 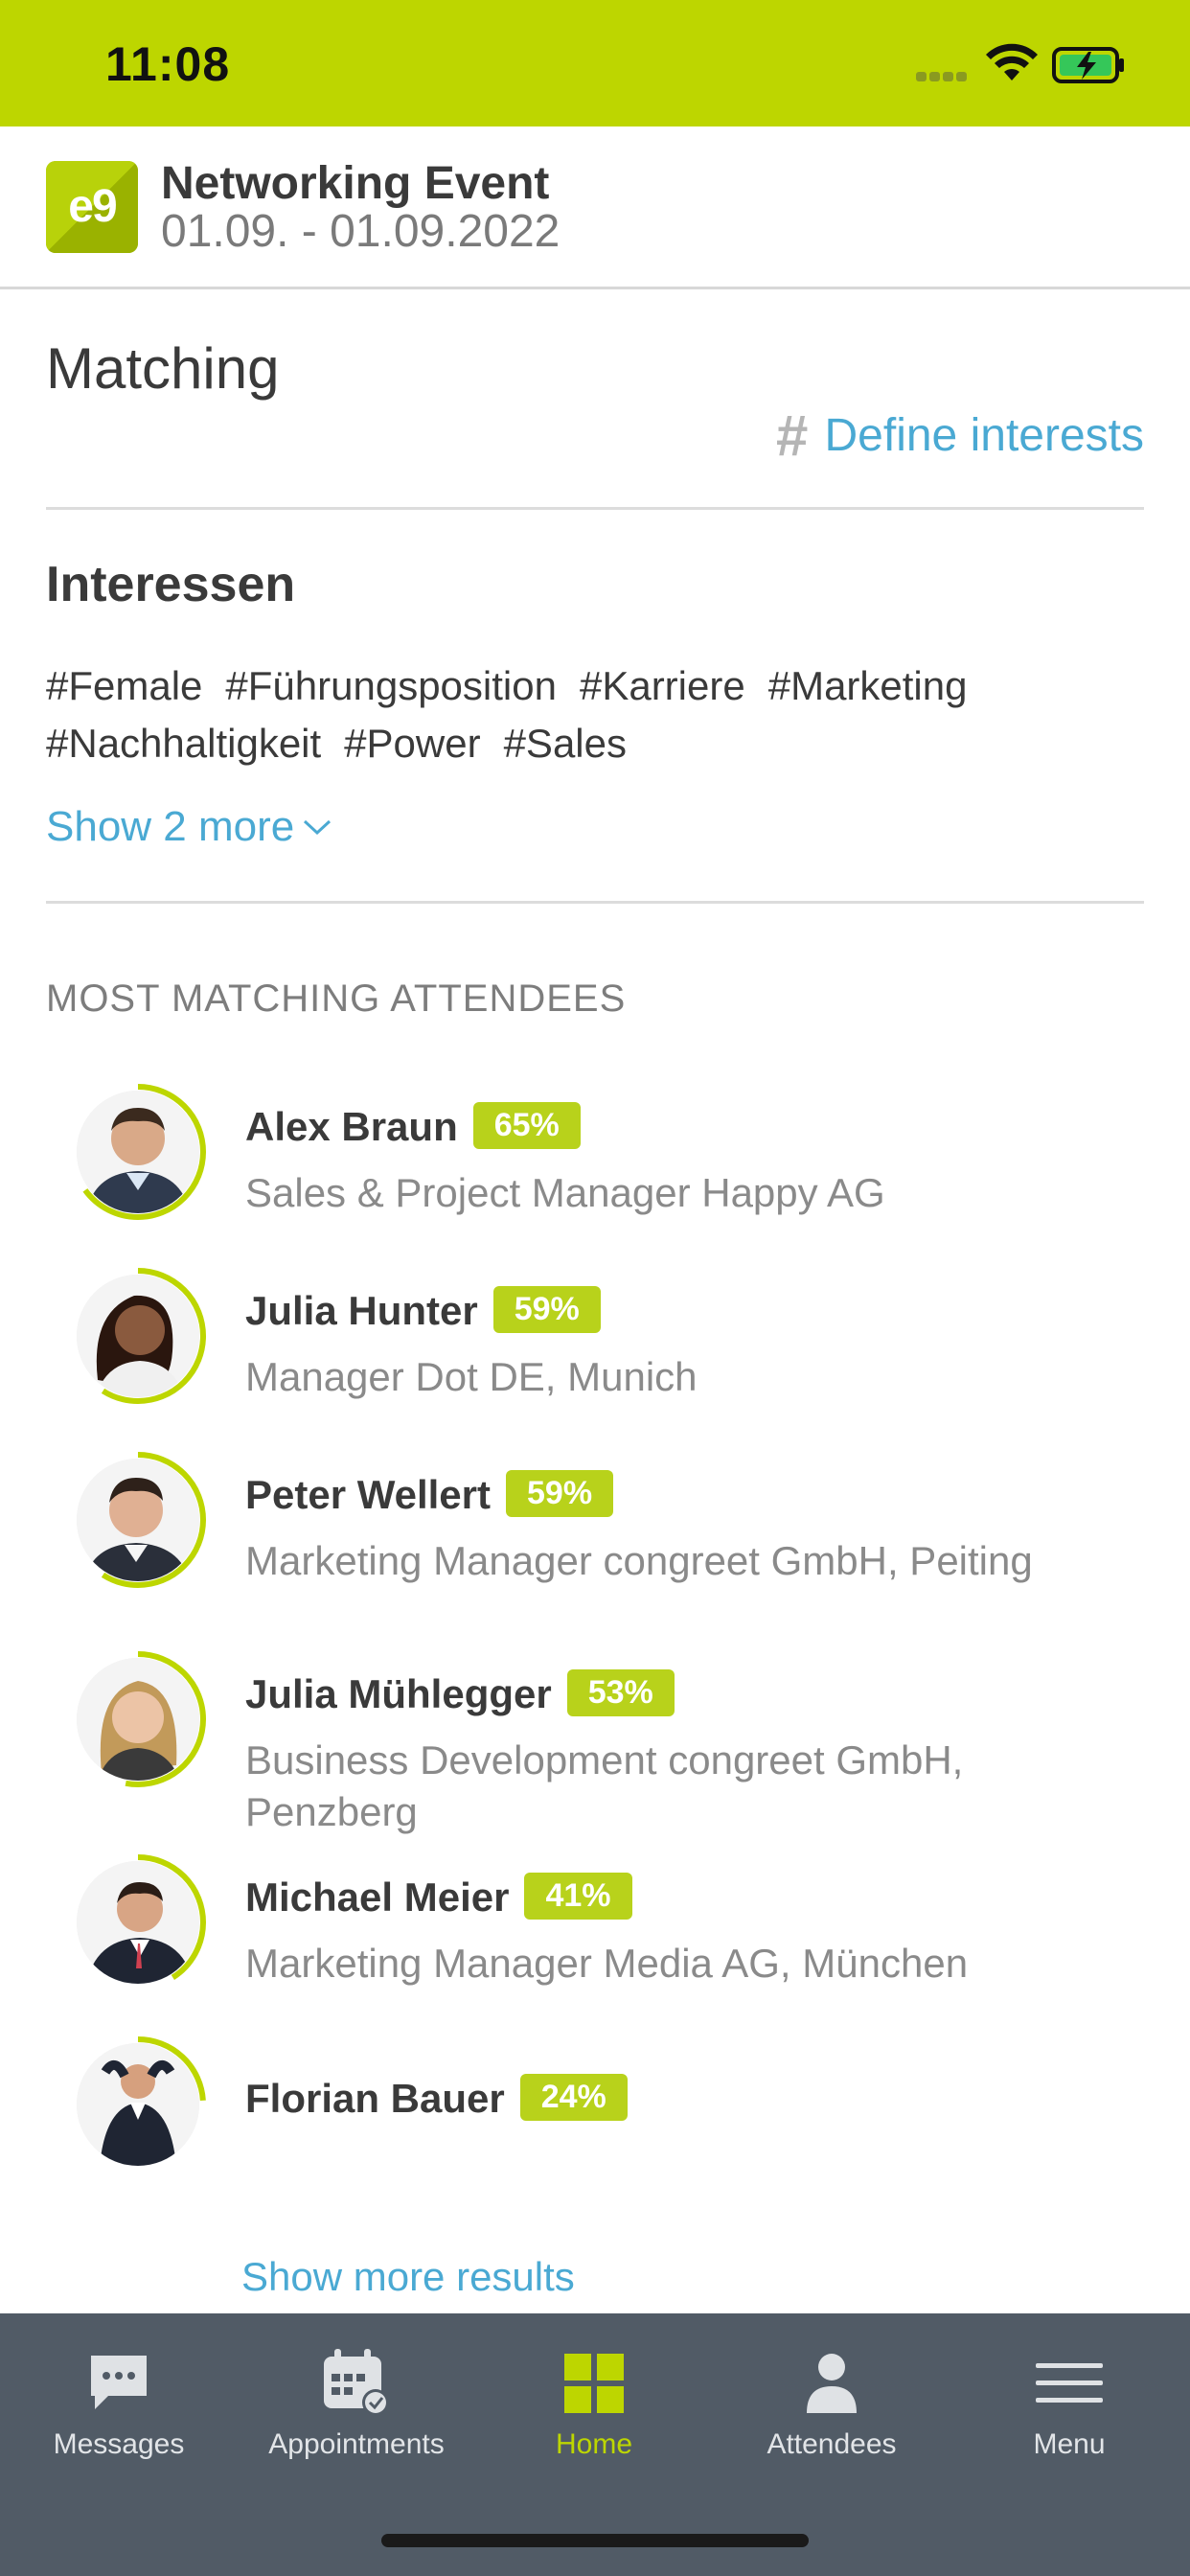 I want to click on interest-tag: #Power, so click(x=413, y=743).